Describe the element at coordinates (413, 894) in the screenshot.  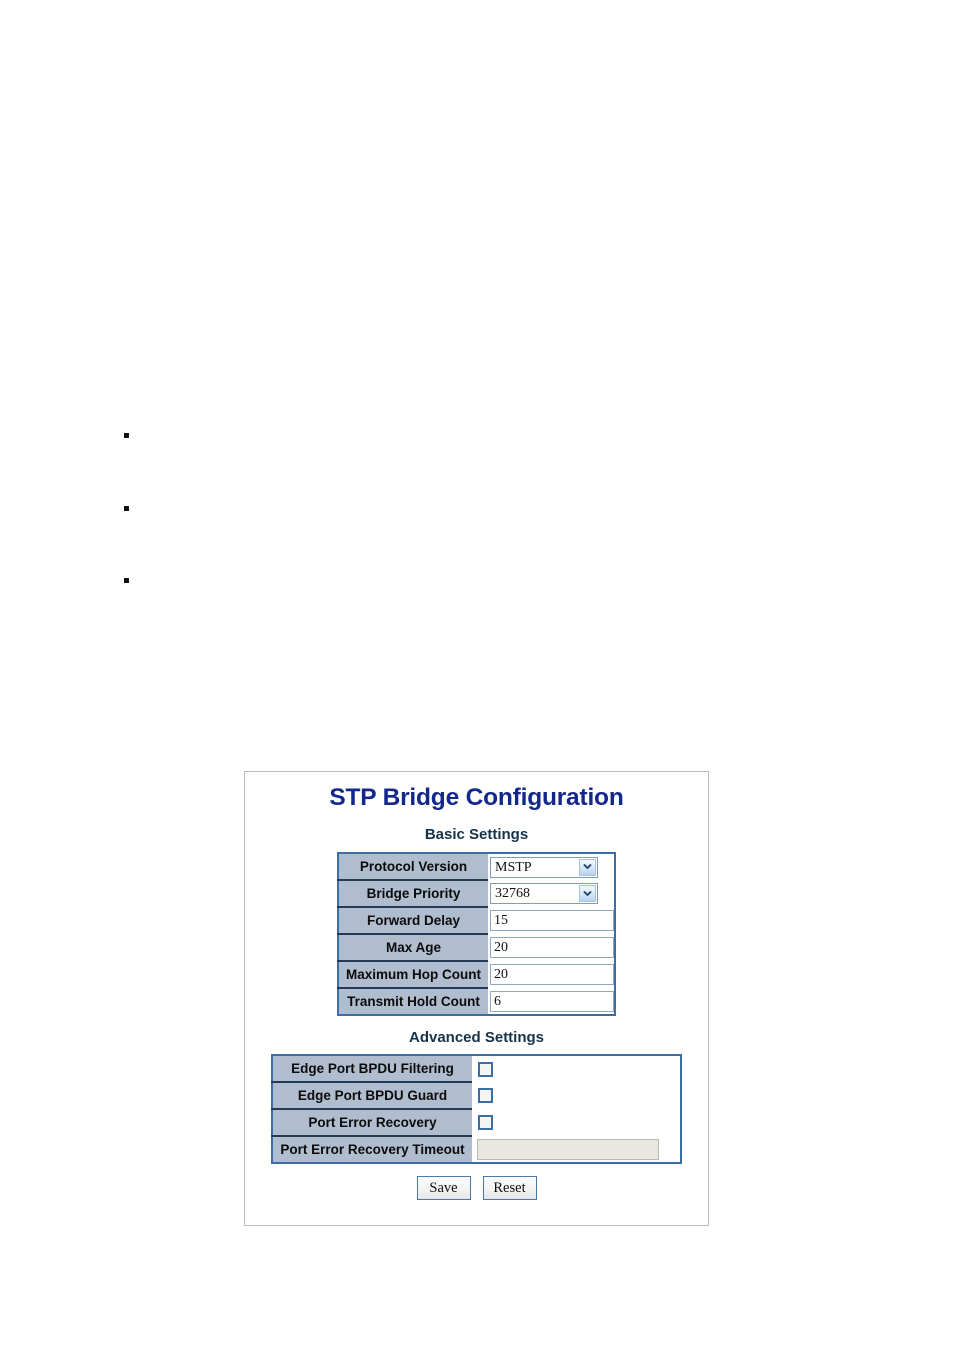
I see `row-label-bridge-priority: Bridge Priority` at that location.